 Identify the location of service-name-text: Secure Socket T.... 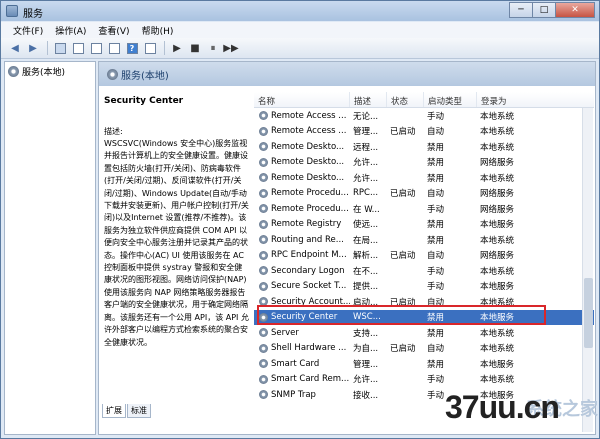
(309, 286).